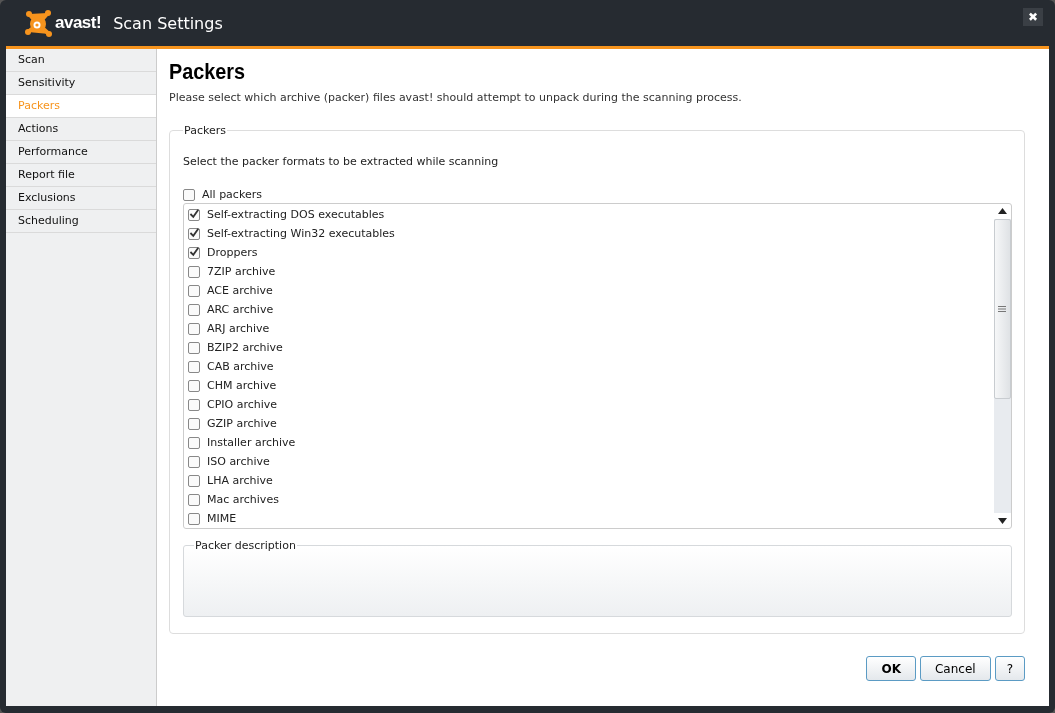 The height and width of the screenshot is (713, 1055). Describe the element at coordinates (39, 23) in the screenshot. I see `splash-logo-icon` at that location.